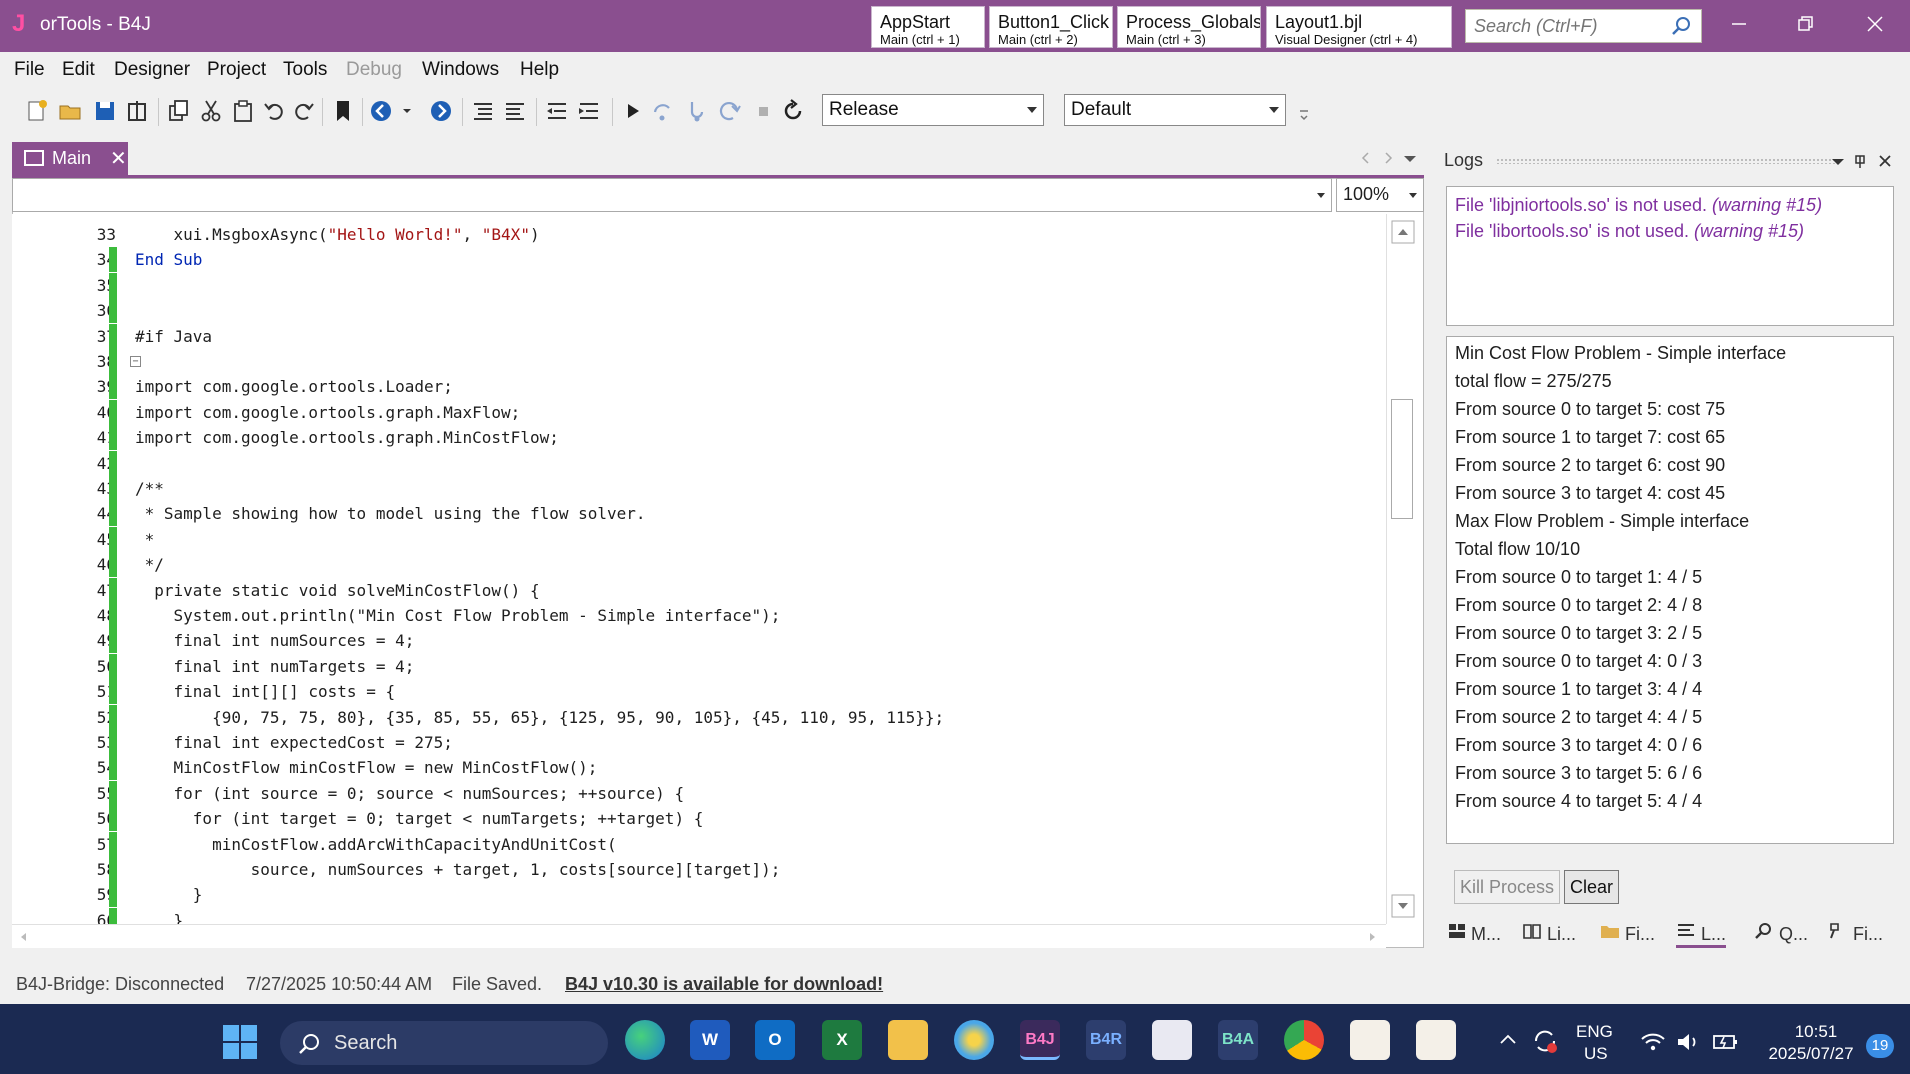 The height and width of the screenshot is (1074, 1910). What do you see at coordinates (179, 111) in the screenshot?
I see `copy-icon` at bounding box center [179, 111].